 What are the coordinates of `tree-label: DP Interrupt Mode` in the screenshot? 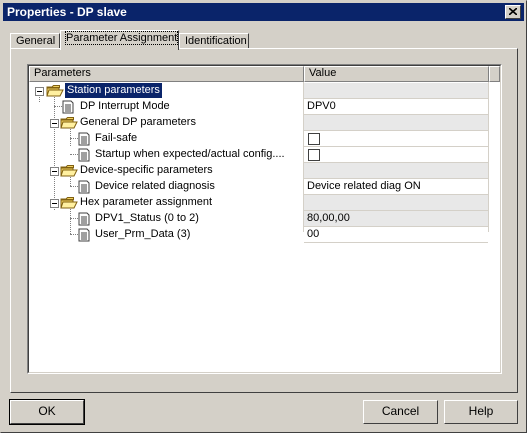 It's located at (125, 106).